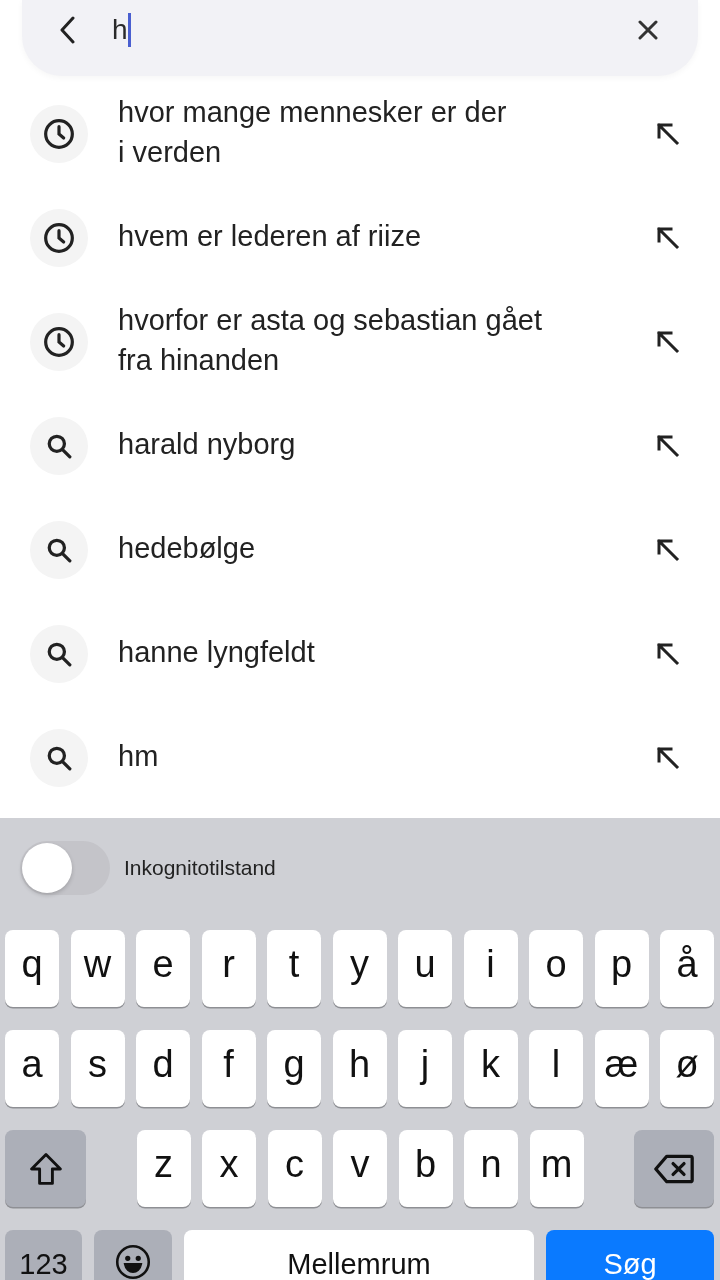 This screenshot has height=1280, width=720. I want to click on suggestion-text: hanne lyngfeldt, so click(387, 654).